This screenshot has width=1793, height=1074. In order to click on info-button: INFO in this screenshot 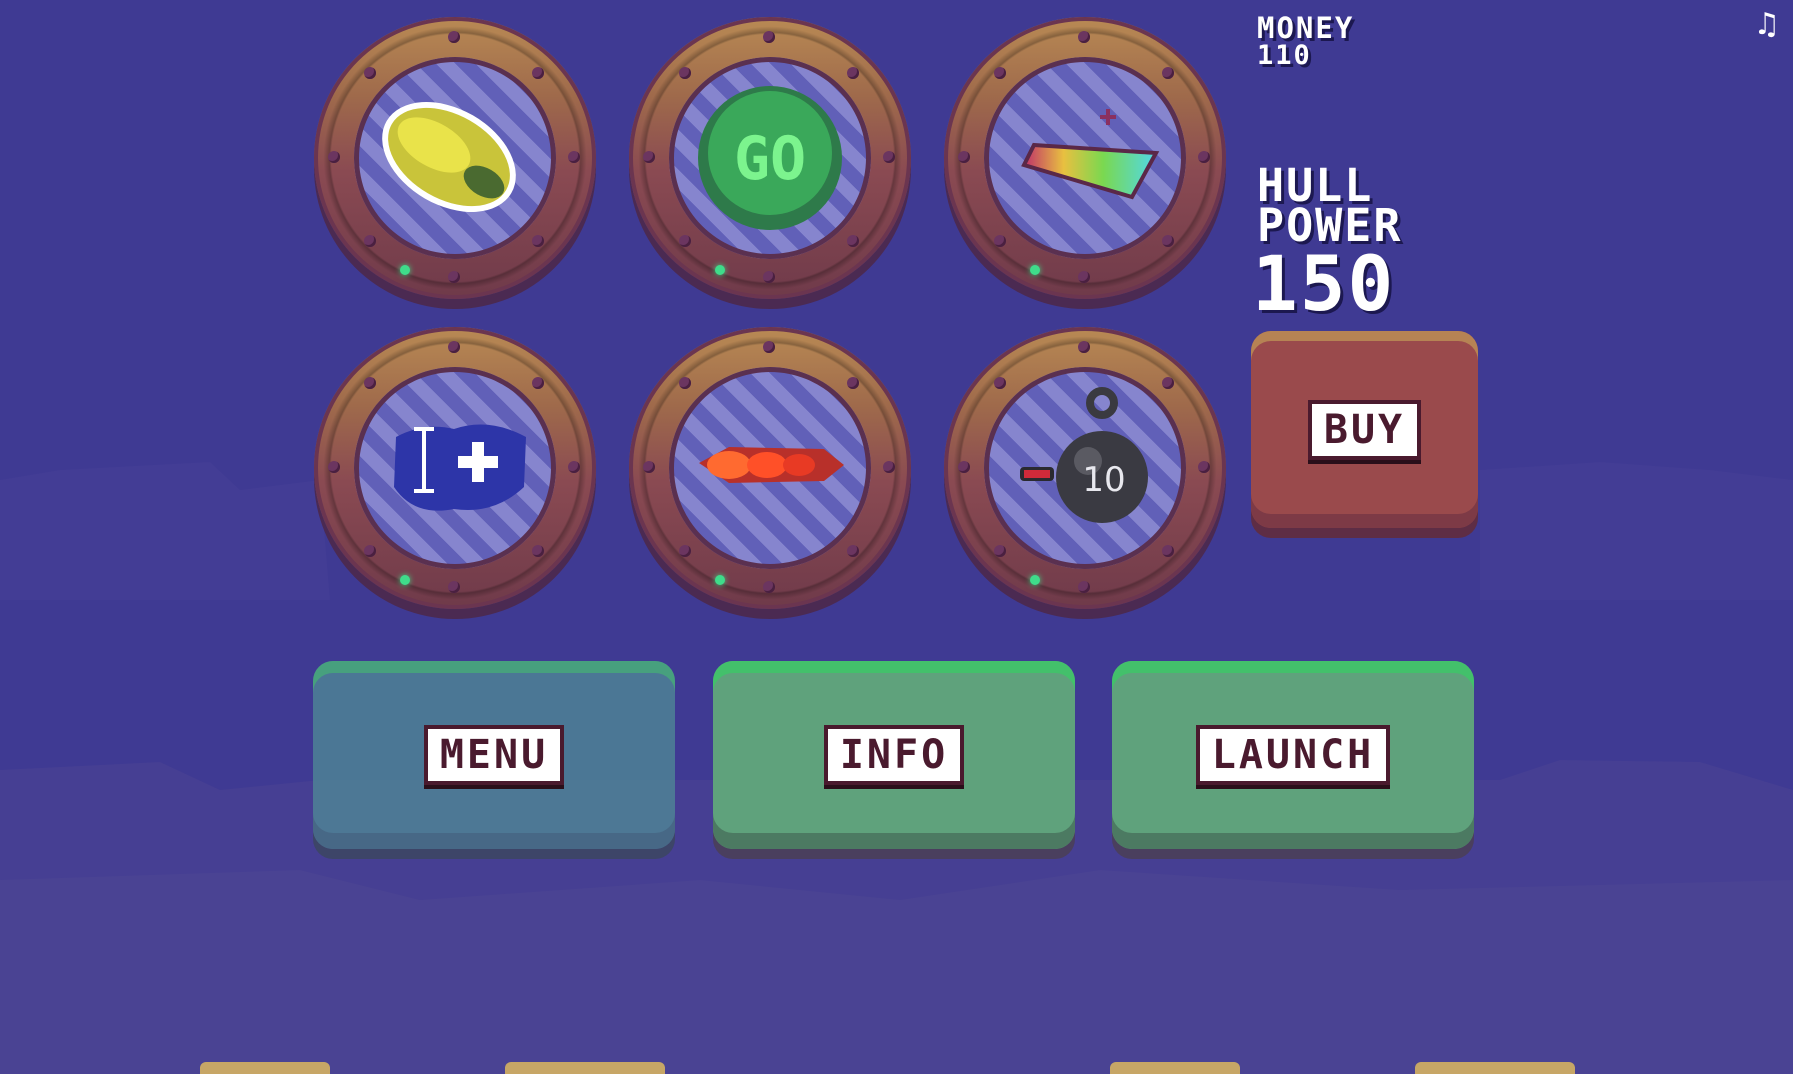, I will do `click(894, 755)`.